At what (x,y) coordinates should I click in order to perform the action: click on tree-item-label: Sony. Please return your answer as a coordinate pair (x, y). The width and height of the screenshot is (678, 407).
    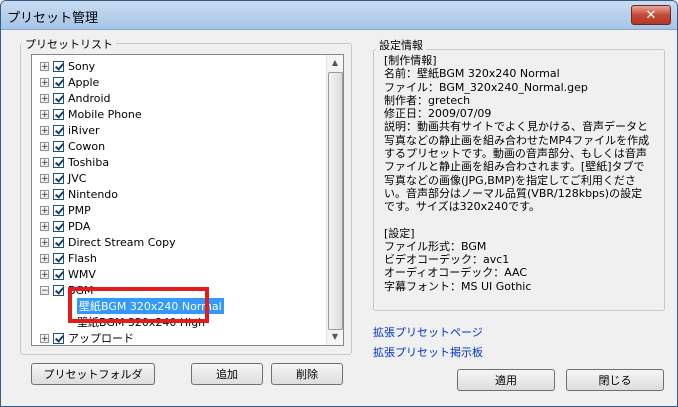
    Looking at the image, I should click on (82, 66).